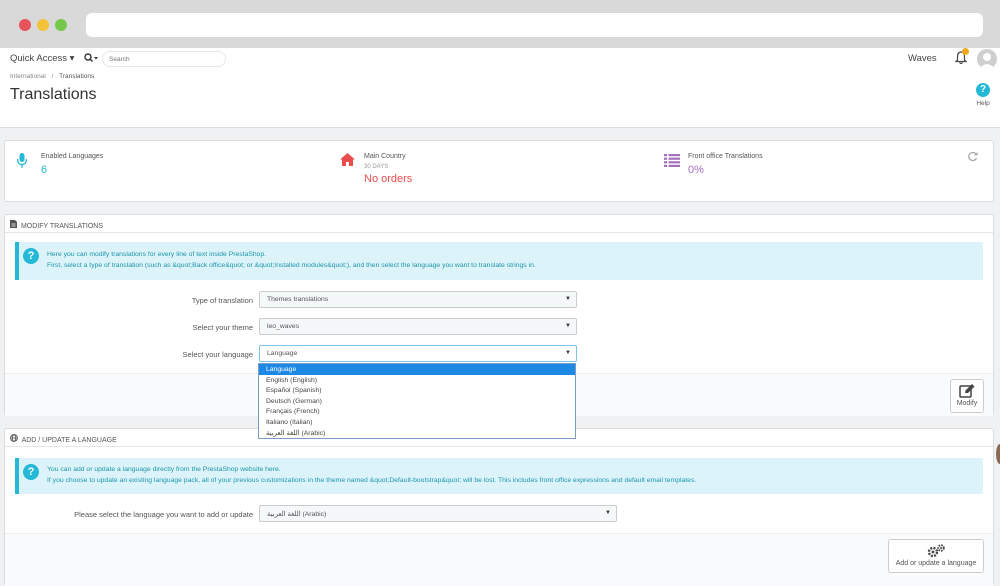 The height and width of the screenshot is (586, 1000). Describe the element at coordinates (696, 170) in the screenshot. I see `kpi-value: 0%` at that location.